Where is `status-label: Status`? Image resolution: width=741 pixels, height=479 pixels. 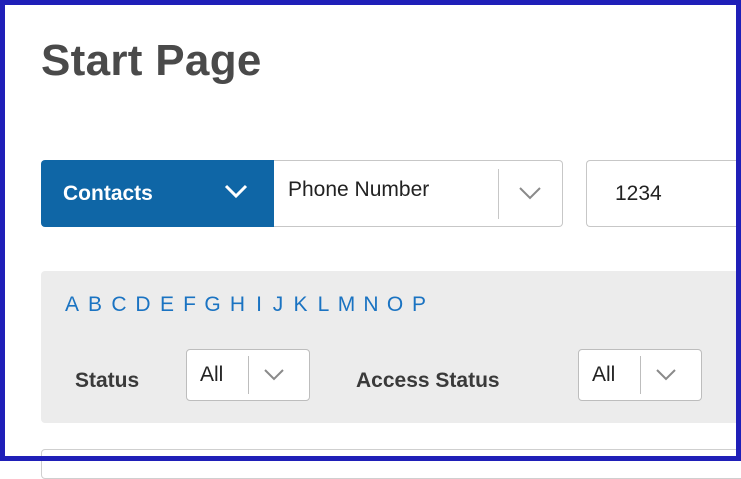 status-label: Status is located at coordinates (107, 380).